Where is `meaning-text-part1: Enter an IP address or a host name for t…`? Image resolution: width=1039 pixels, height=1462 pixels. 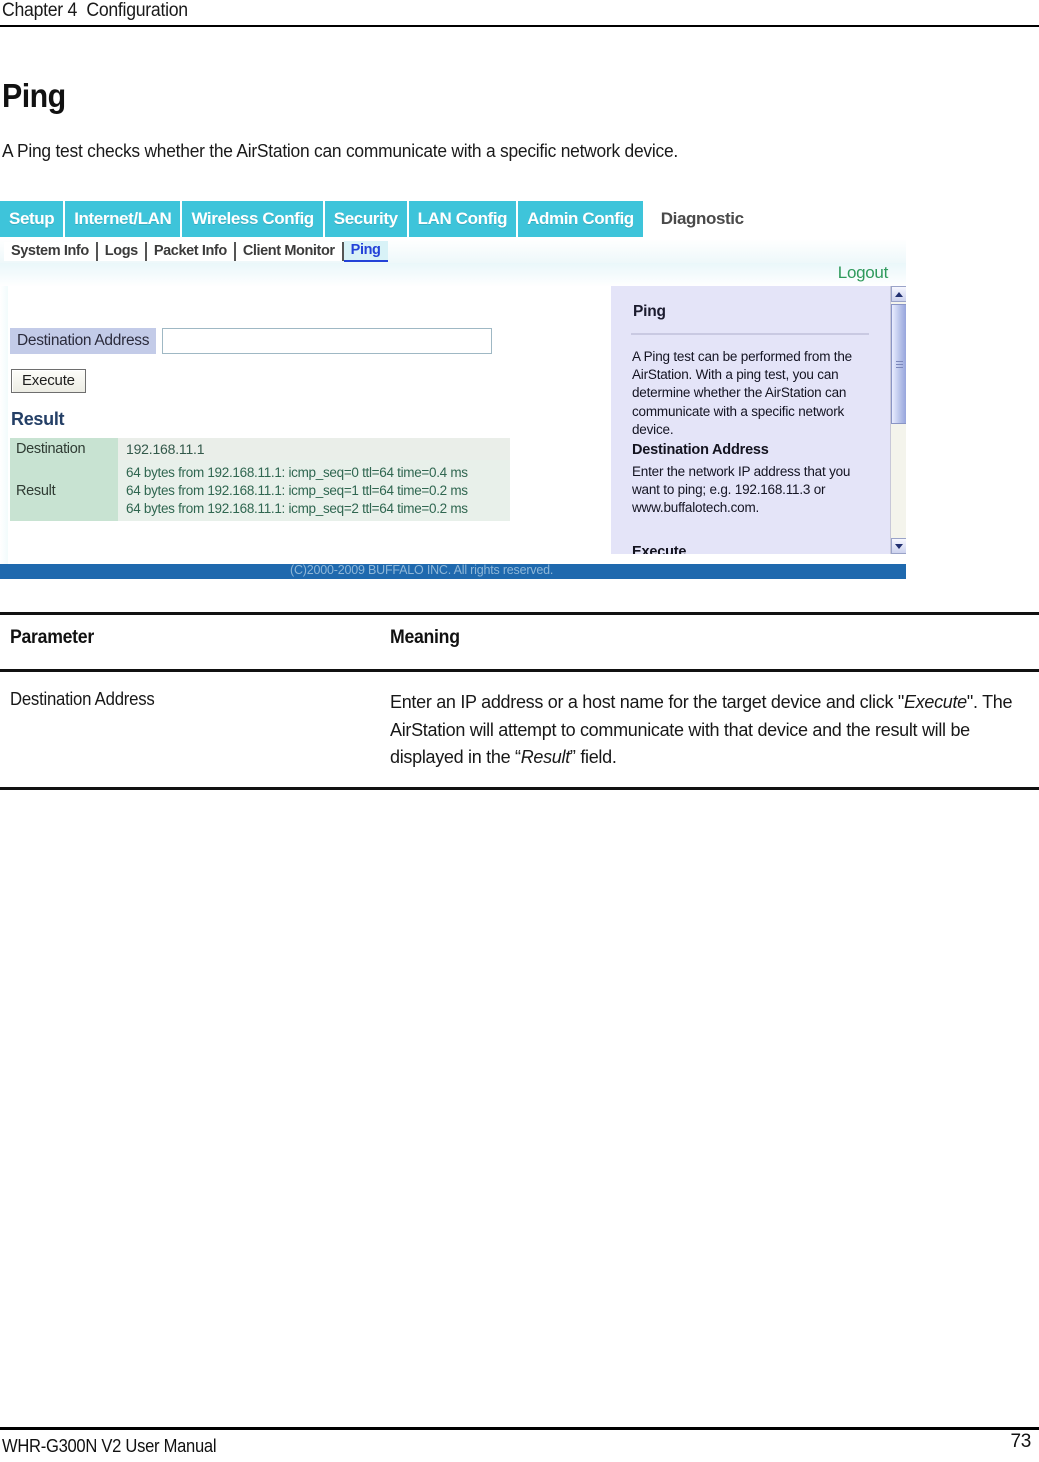
meaning-text-part1: Enter an IP address or a host name for t… is located at coordinates (647, 702).